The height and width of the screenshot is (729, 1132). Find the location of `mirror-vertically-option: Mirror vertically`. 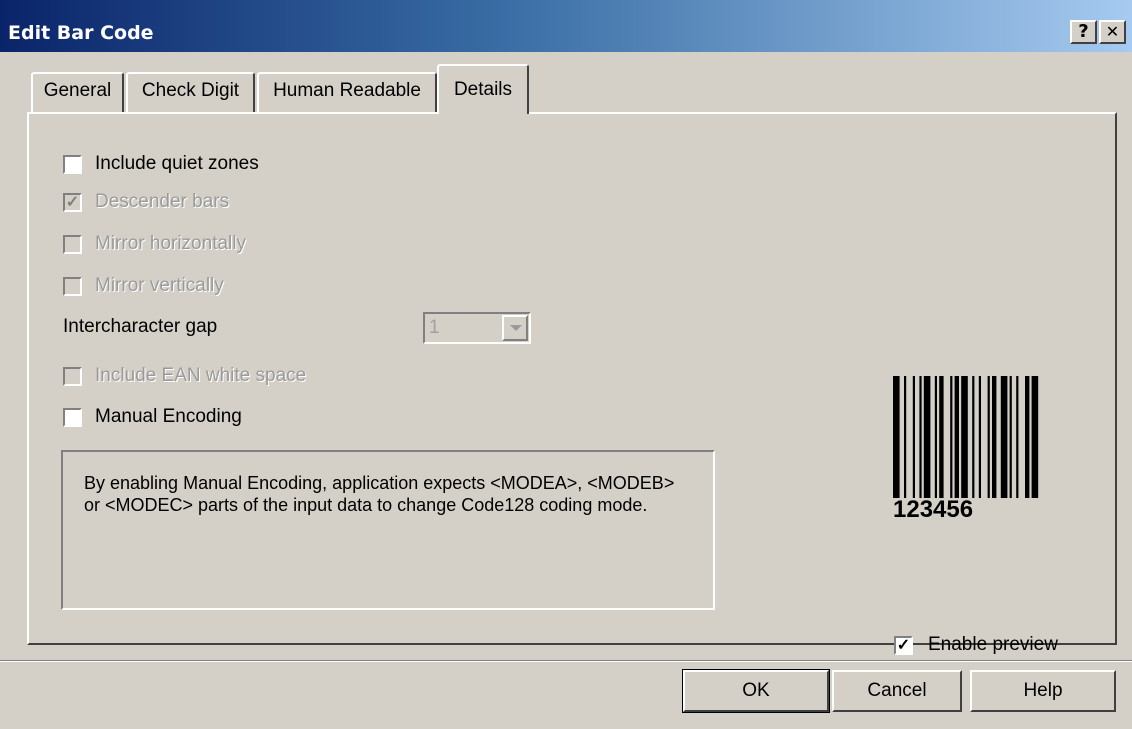

mirror-vertically-option: Mirror vertically is located at coordinates (143, 286).